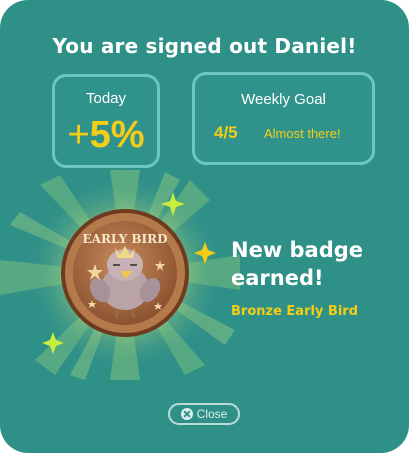 The height and width of the screenshot is (453, 409). What do you see at coordinates (186, 414) in the screenshot?
I see `close-icon` at bounding box center [186, 414].